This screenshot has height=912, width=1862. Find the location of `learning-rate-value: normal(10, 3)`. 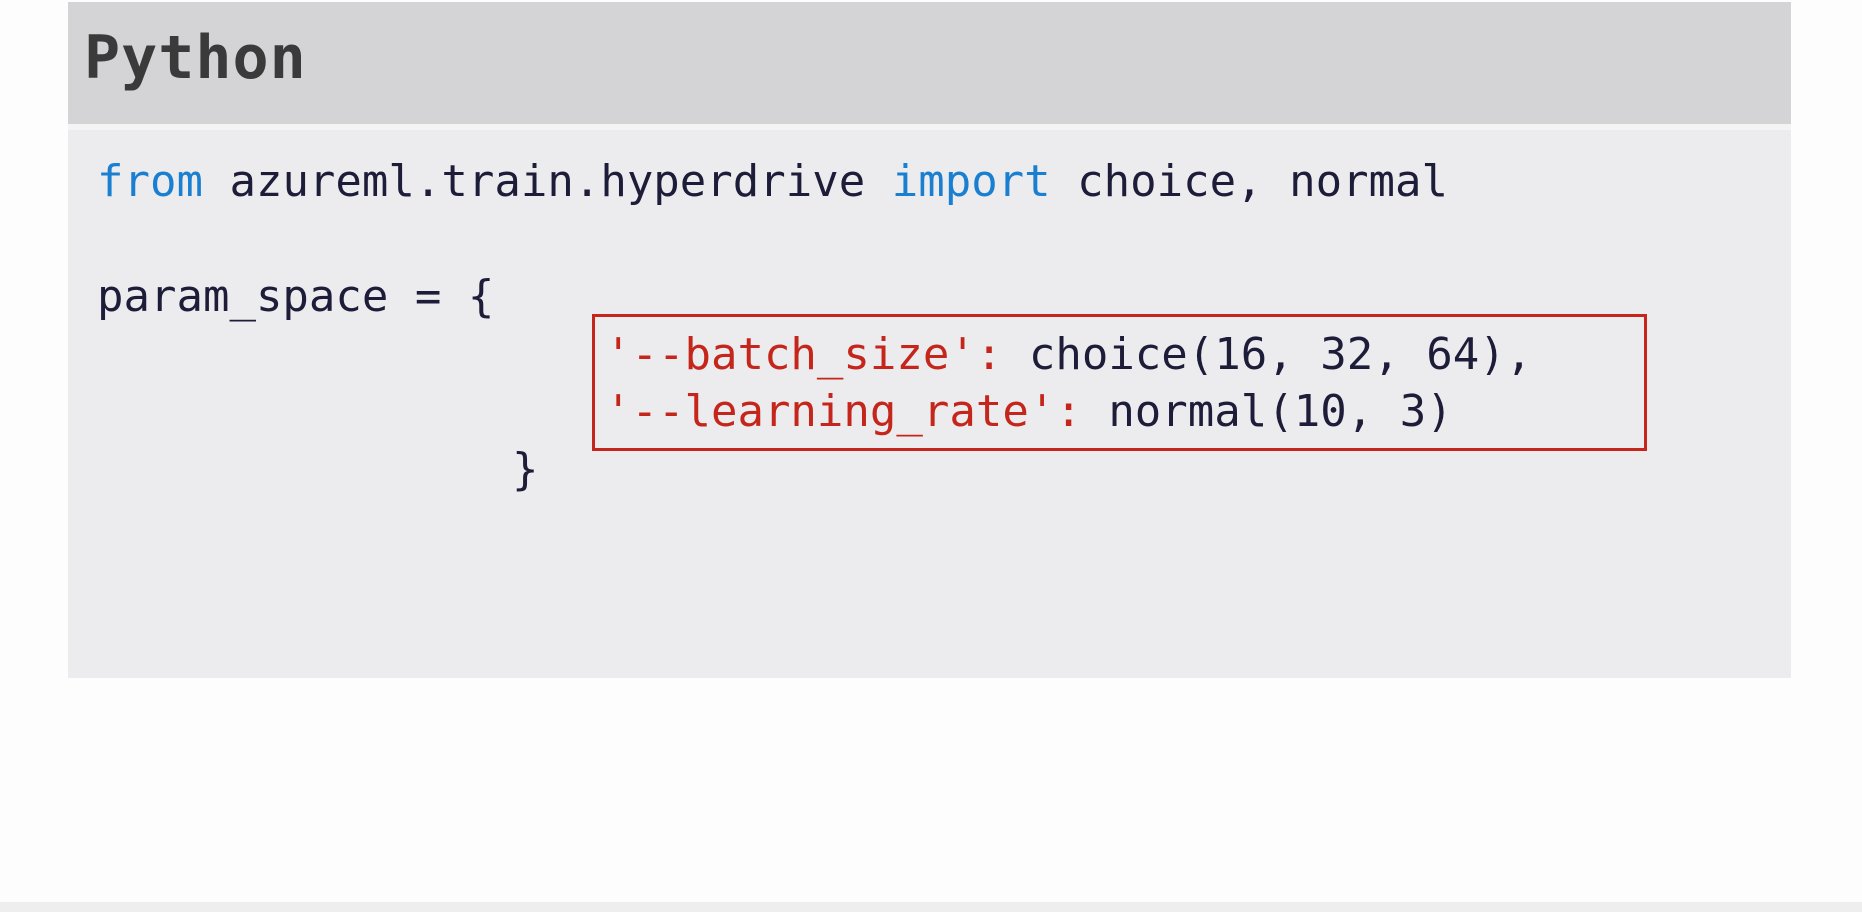

learning-rate-value: normal(10, 3) is located at coordinates (1267, 411).